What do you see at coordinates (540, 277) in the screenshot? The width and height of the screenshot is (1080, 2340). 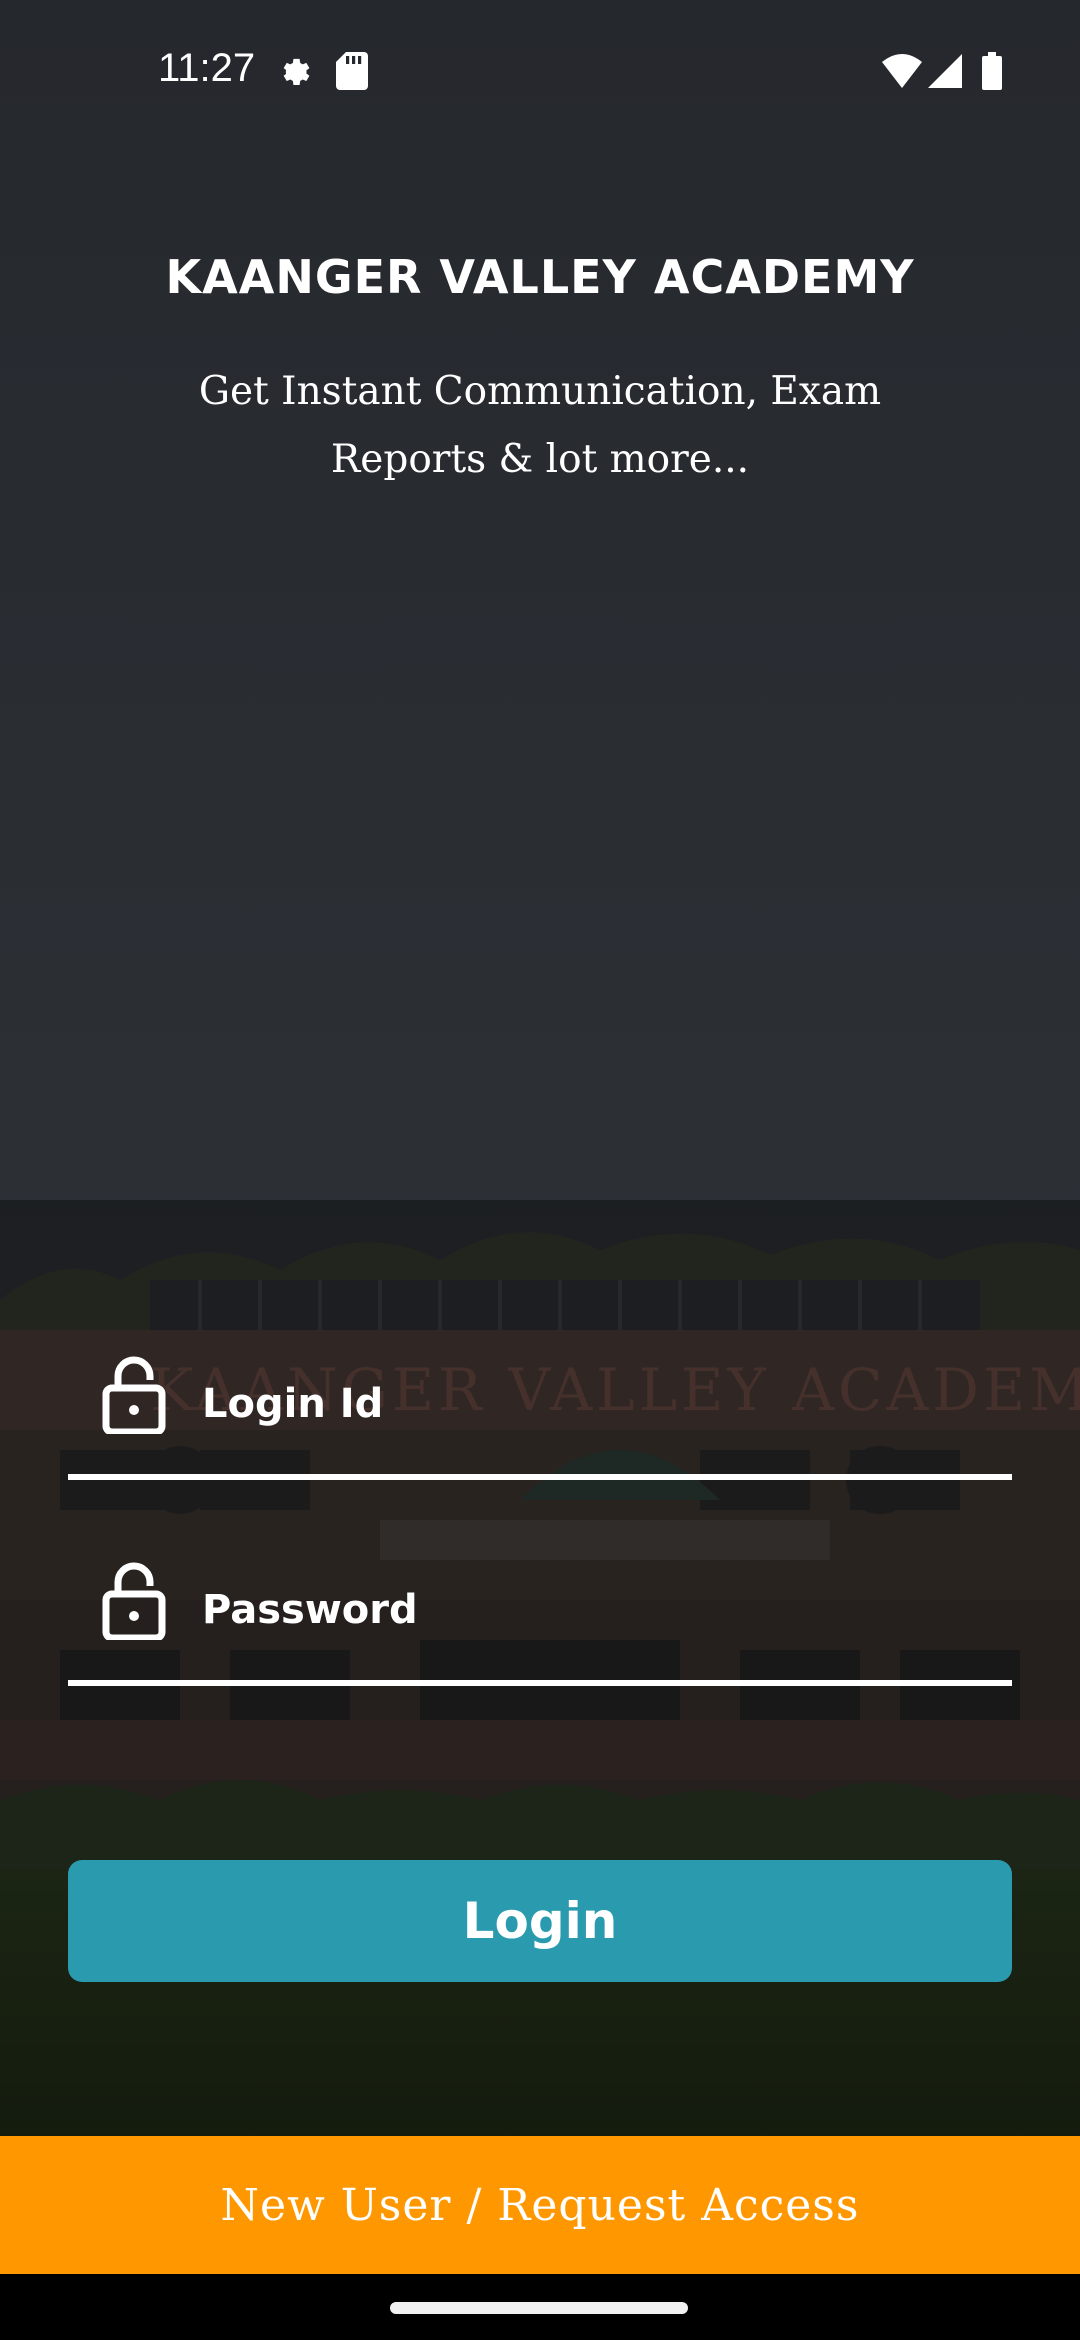 I see `app-title: KAANGER VALLEY ACADEMY` at bounding box center [540, 277].